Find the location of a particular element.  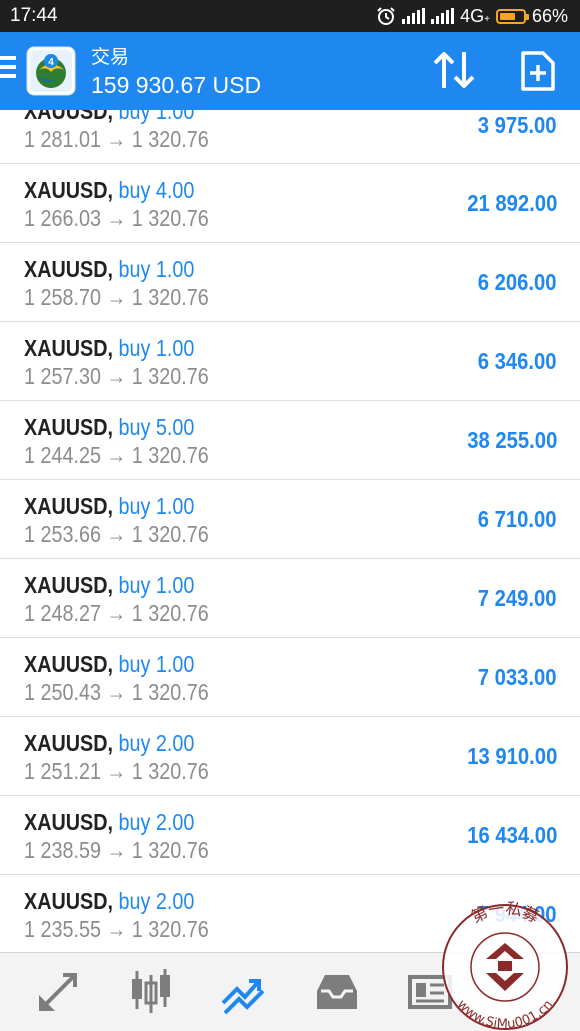

trade-profit: 13 910.00 is located at coordinates (511, 756).